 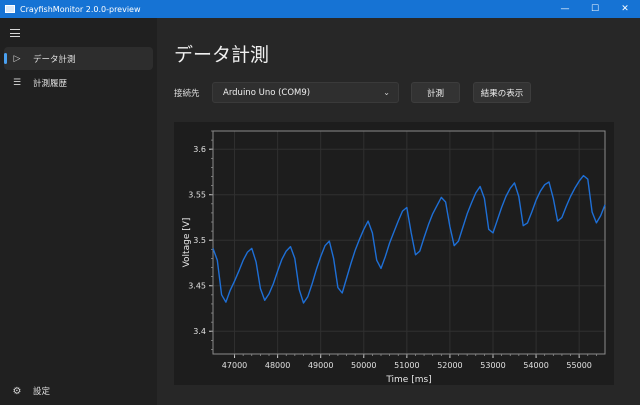 What do you see at coordinates (320, 9) in the screenshot?
I see `title-bar: CrayfishMonitor 2.0.0-preview — ☐ ✕` at bounding box center [320, 9].